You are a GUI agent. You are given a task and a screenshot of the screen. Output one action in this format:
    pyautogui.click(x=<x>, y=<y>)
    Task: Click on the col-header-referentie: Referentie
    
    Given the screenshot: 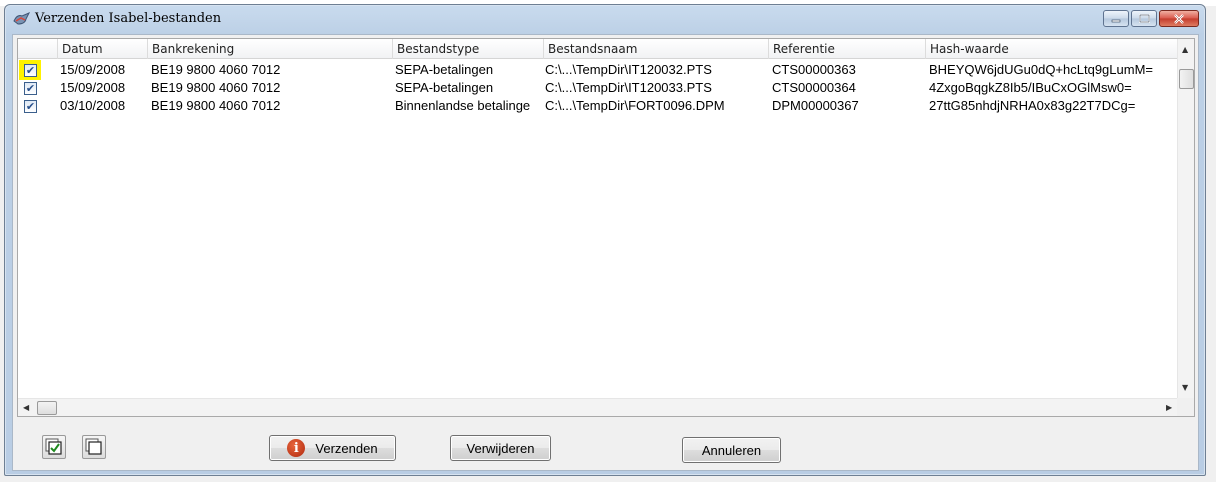 What is the action you would take?
    pyautogui.click(x=847, y=49)
    